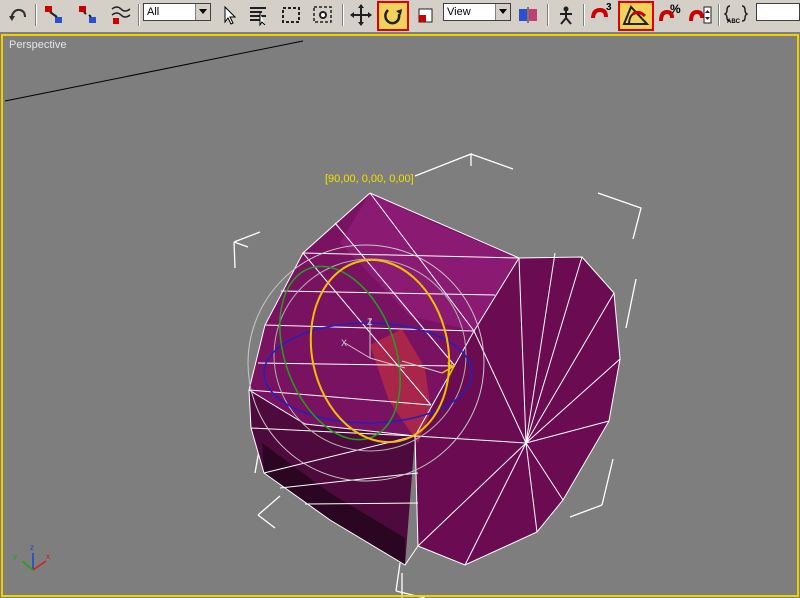 This screenshot has height=598, width=800. What do you see at coordinates (291, 15) in the screenshot?
I see `rectangular-selection-region-icon` at bounding box center [291, 15].